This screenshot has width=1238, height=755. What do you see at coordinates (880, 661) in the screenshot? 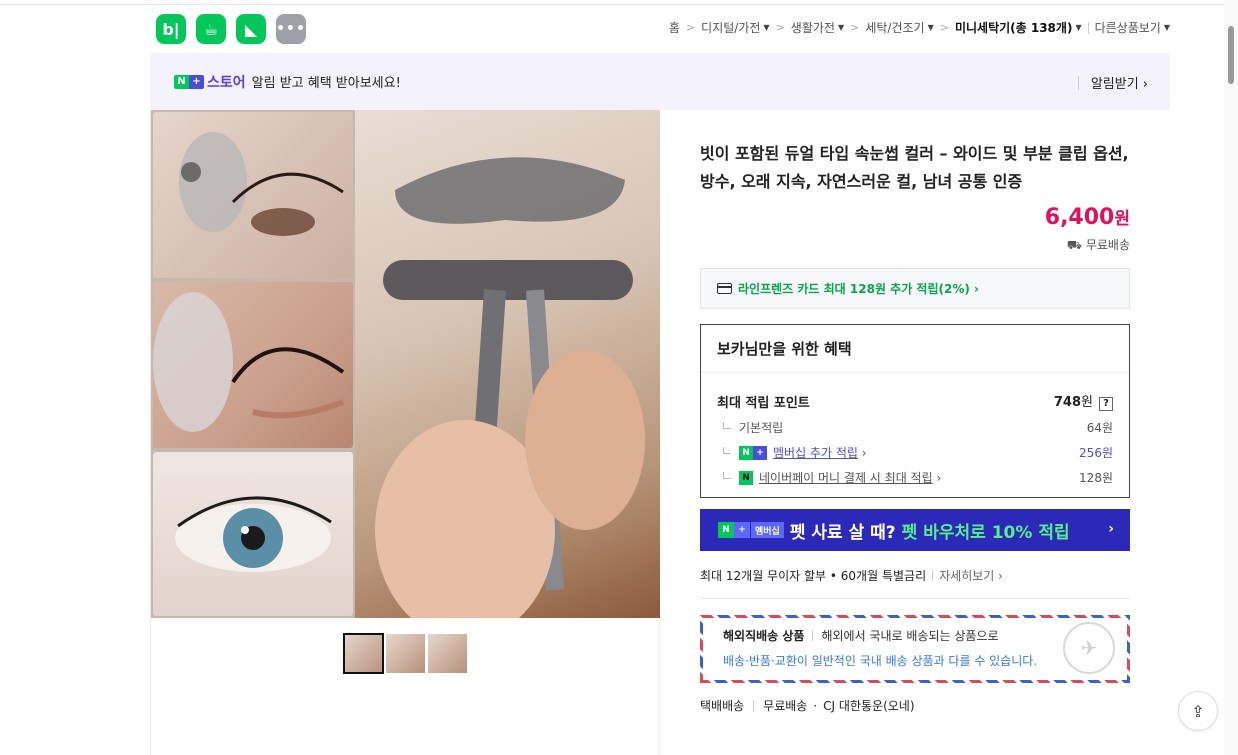
I see `overseas-note: 배송·반품·교환이 일반적인 국내 배송 상품과 다를 수 있습니다.` at bounding box center [880, 661].